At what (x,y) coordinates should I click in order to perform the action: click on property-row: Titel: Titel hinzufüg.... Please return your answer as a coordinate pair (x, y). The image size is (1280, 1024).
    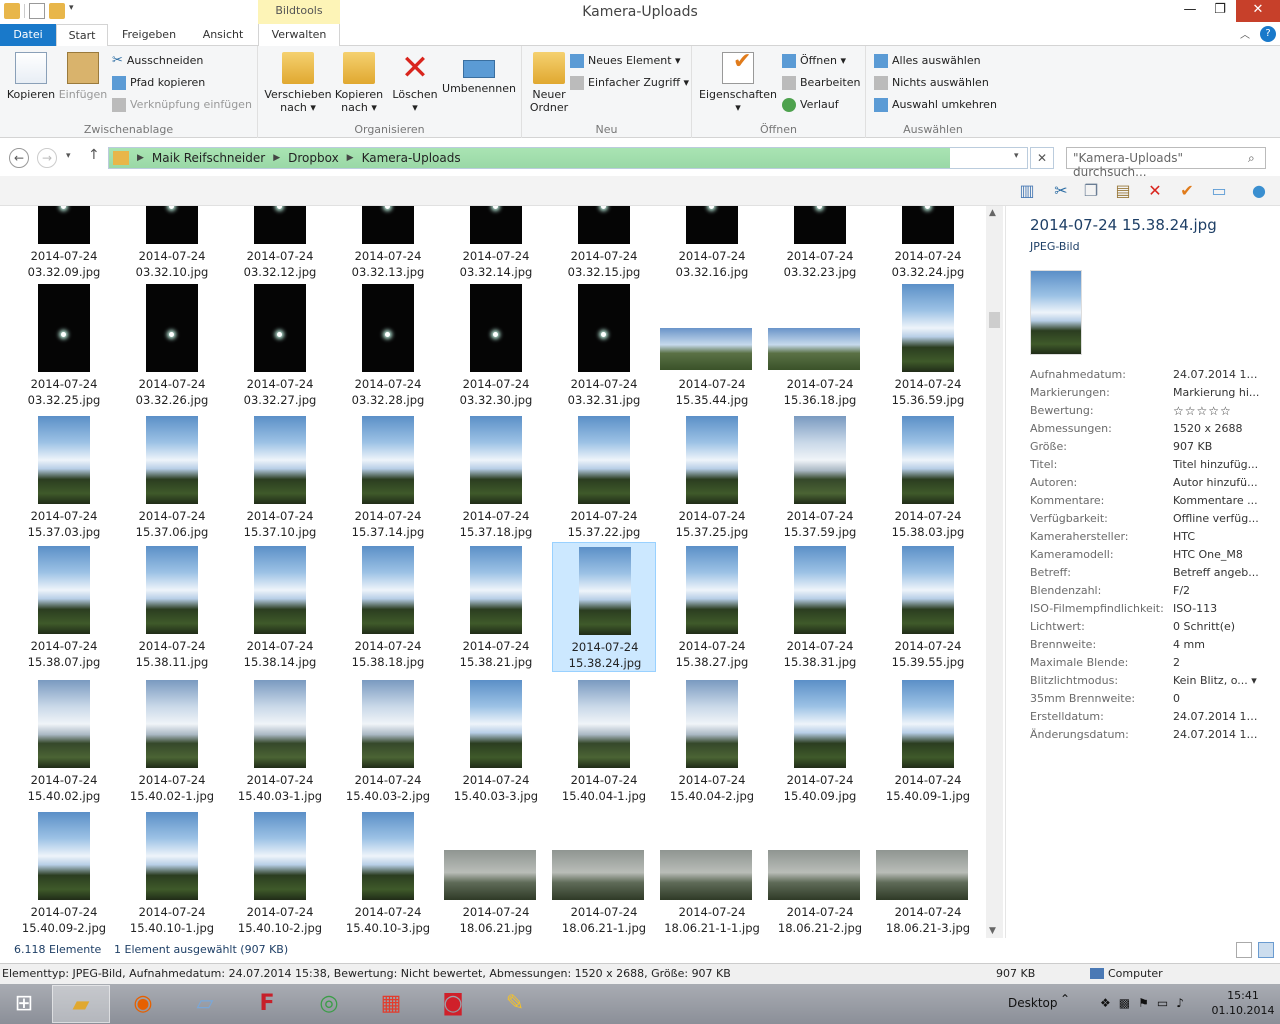
    Looking at the image, I should click on (1155, 467).